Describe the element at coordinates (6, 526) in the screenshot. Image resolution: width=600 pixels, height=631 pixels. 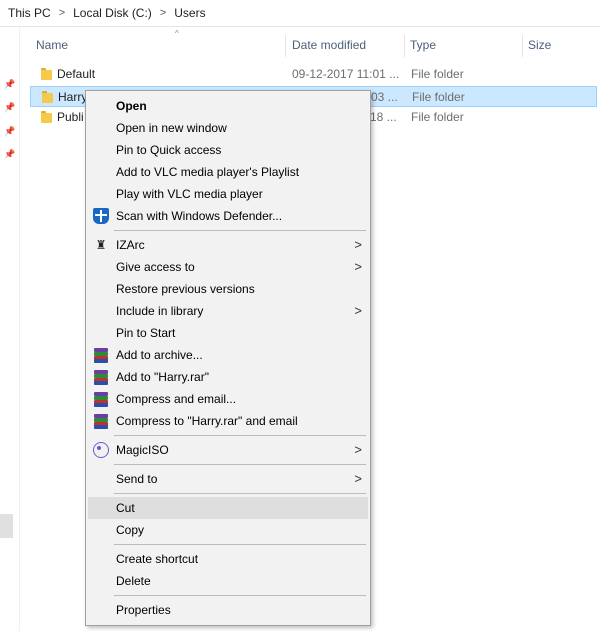
I see `nav-scrollbar-thumb` at that location.